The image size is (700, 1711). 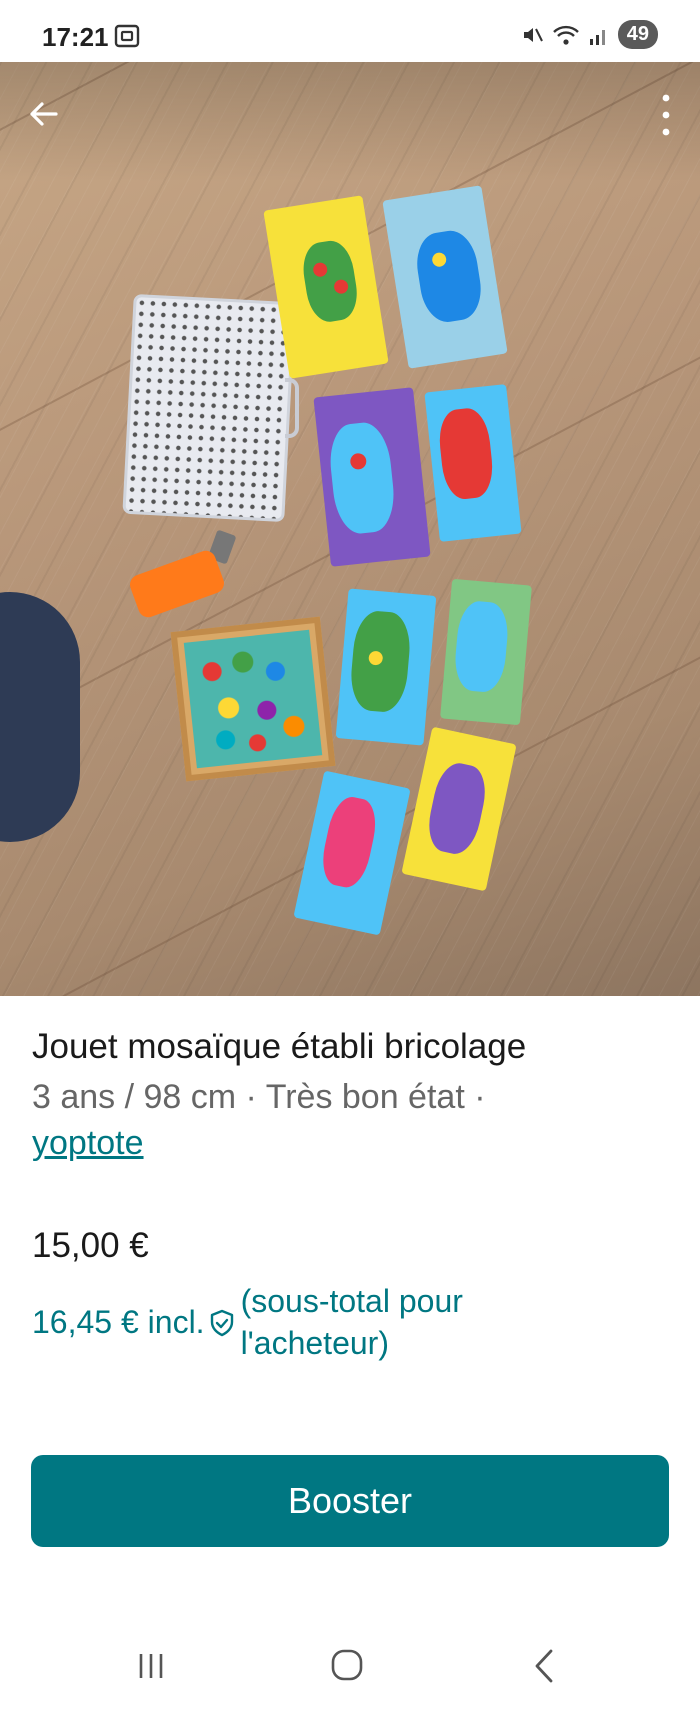 I want to click on photo-leg, so click(x=40, y=717).